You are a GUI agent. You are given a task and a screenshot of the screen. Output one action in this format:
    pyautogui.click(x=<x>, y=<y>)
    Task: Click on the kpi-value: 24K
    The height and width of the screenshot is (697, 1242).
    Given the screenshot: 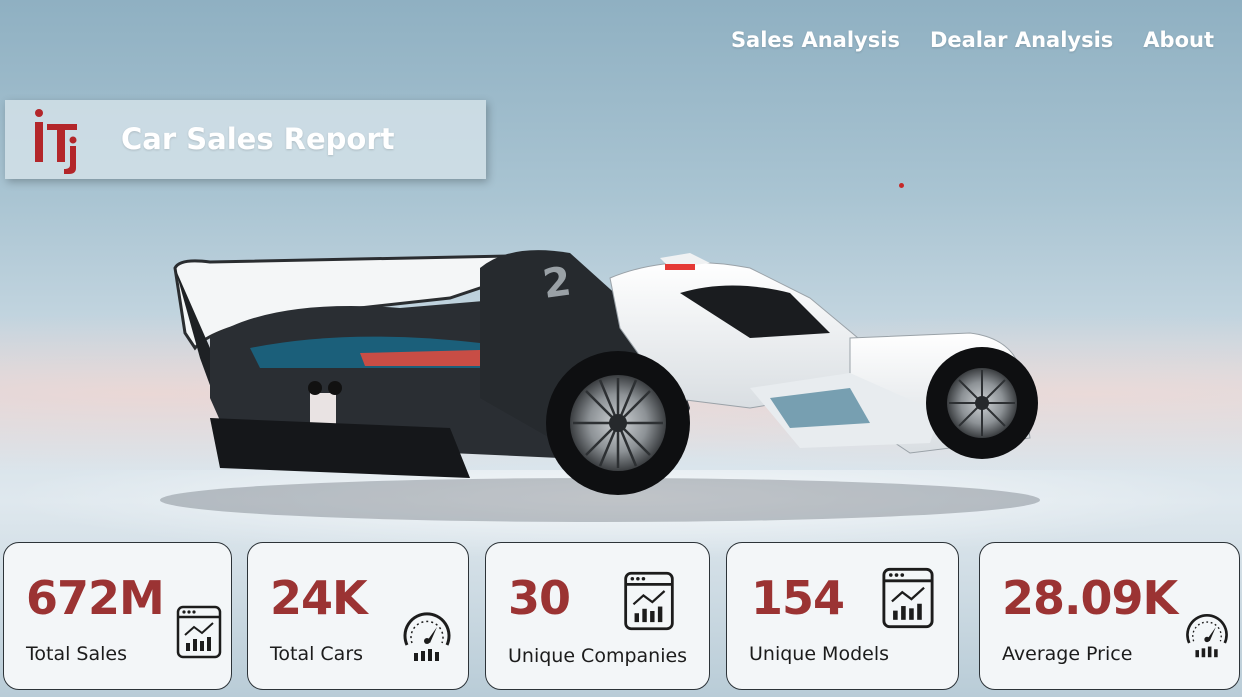 What is the action you would take?
    pyautogui.click(x=319, y=598)
    